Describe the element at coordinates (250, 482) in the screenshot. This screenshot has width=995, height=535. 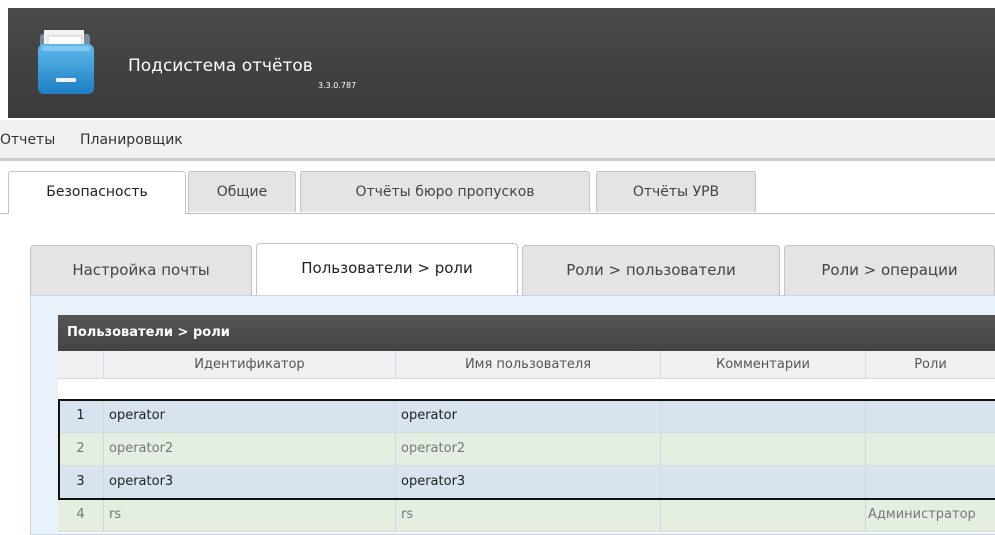
I see `identifier-cell: operator3` at that location.